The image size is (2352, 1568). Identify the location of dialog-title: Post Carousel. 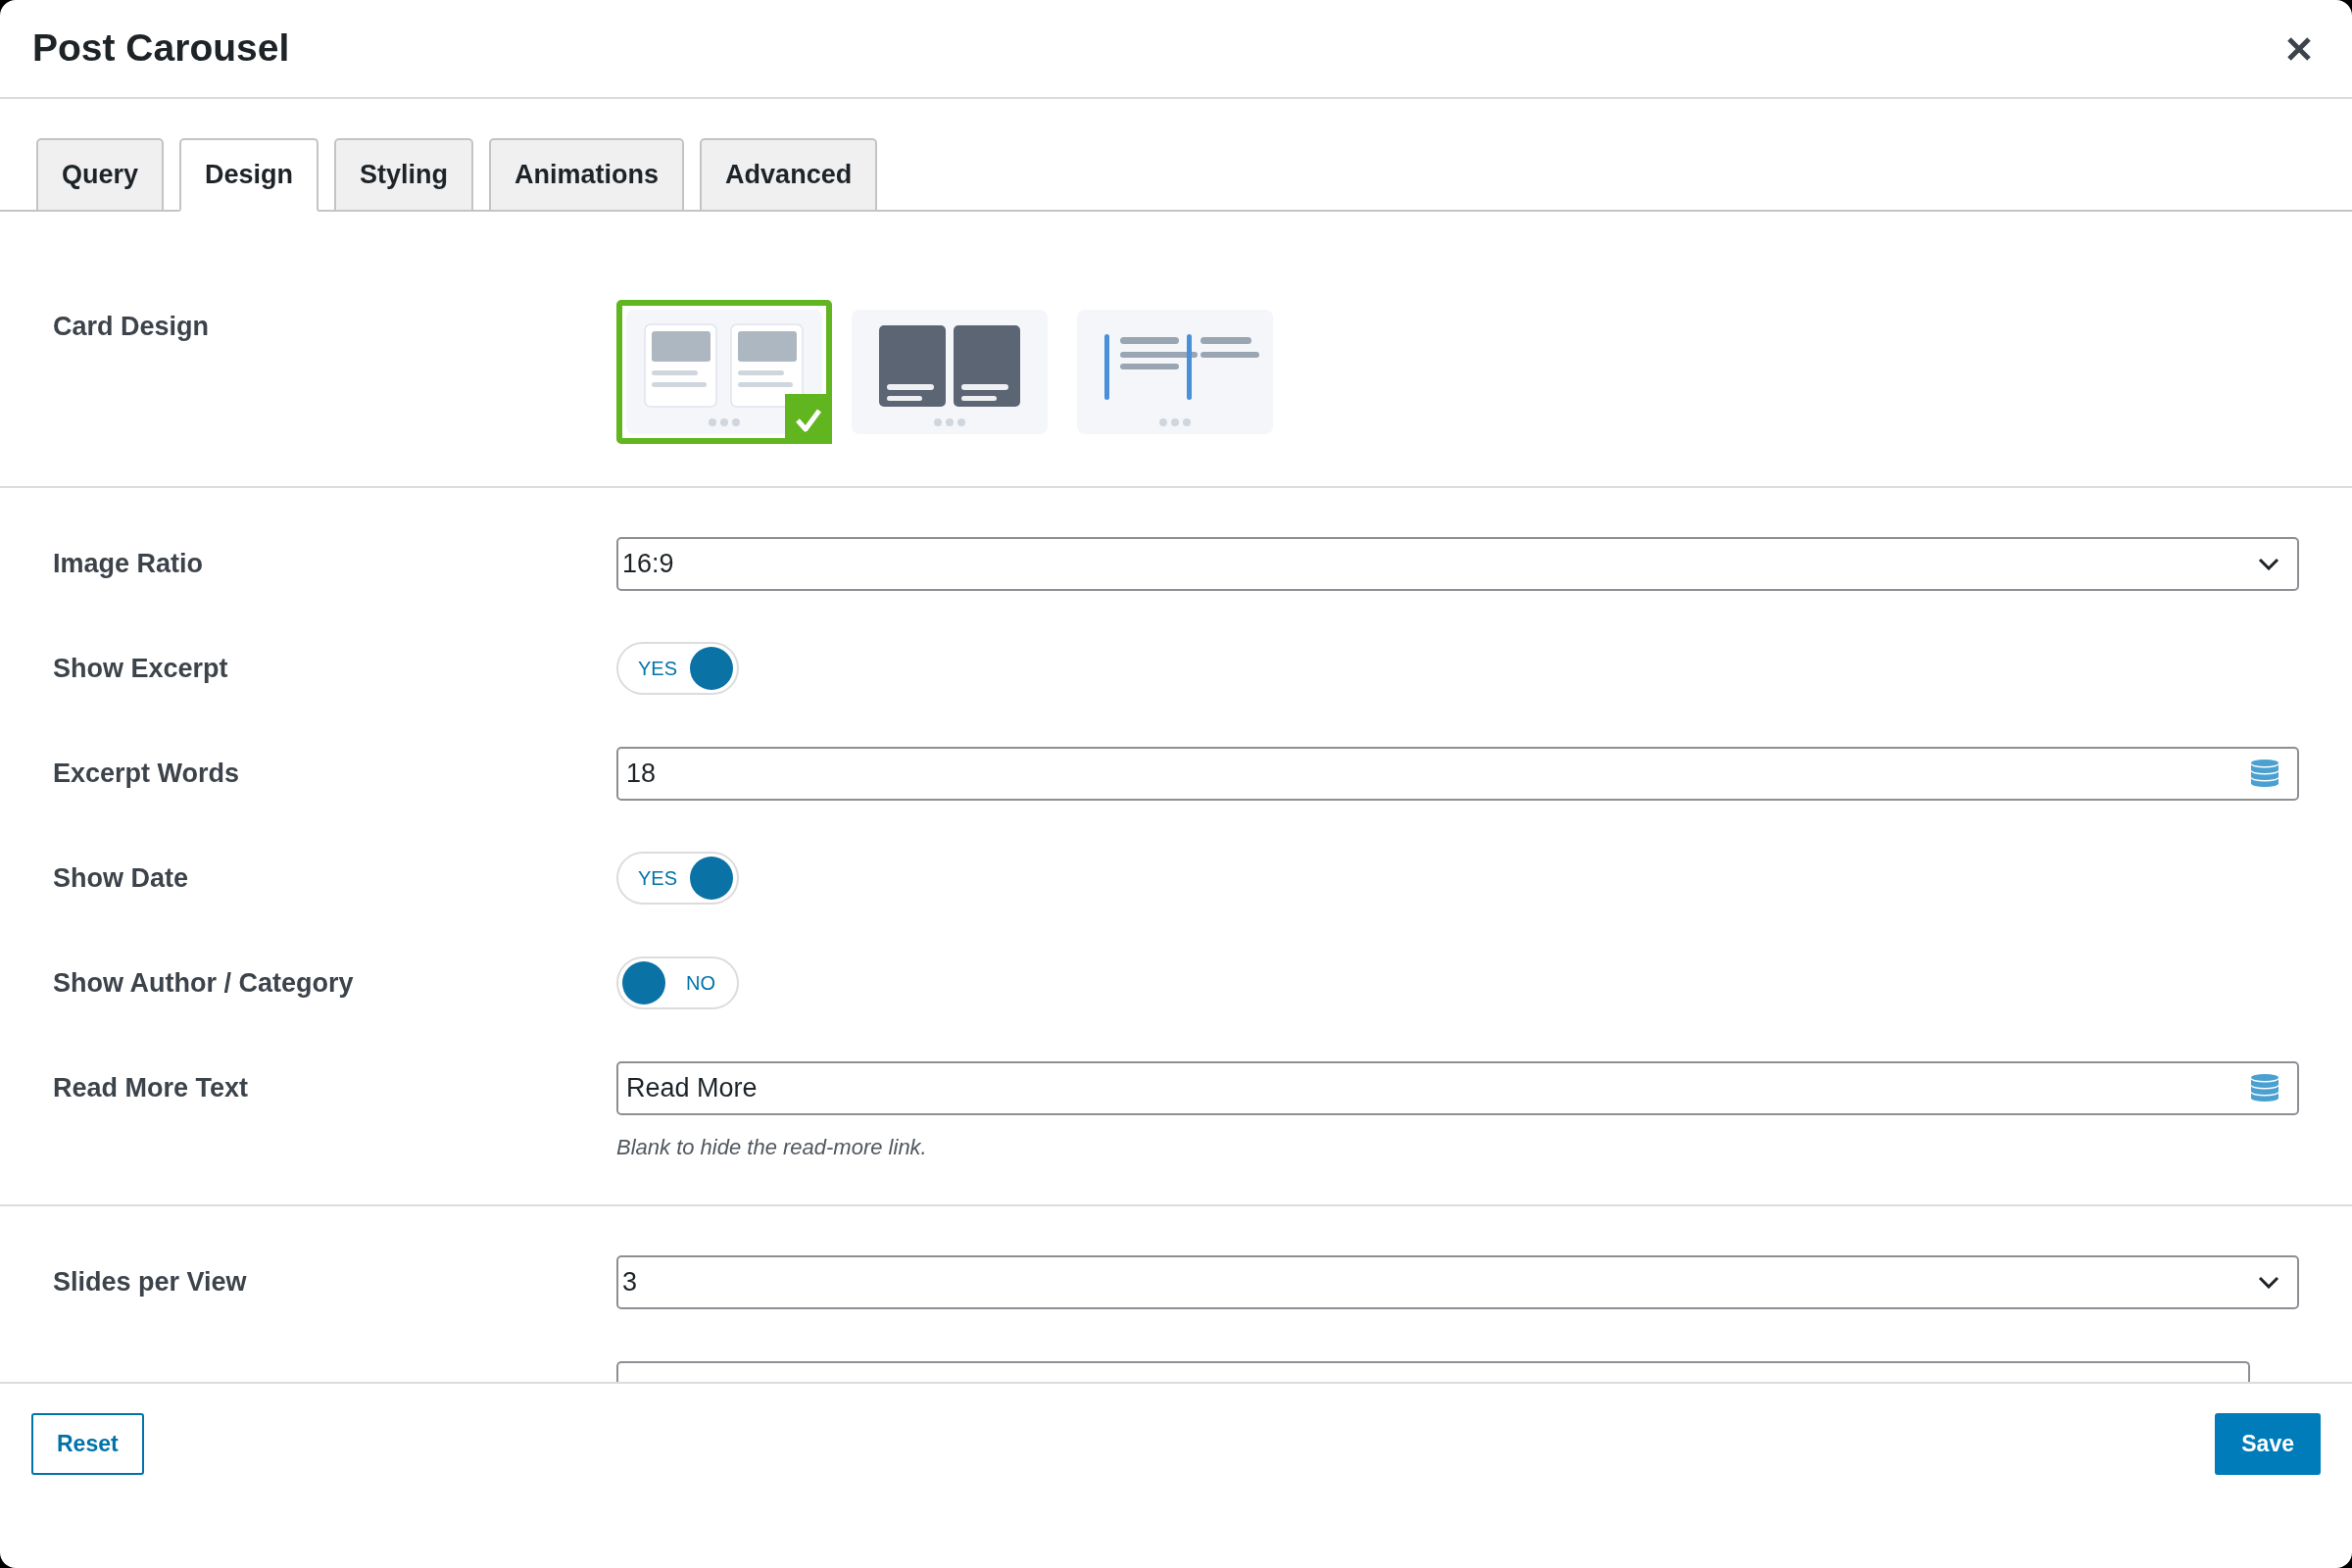
(161, 48).